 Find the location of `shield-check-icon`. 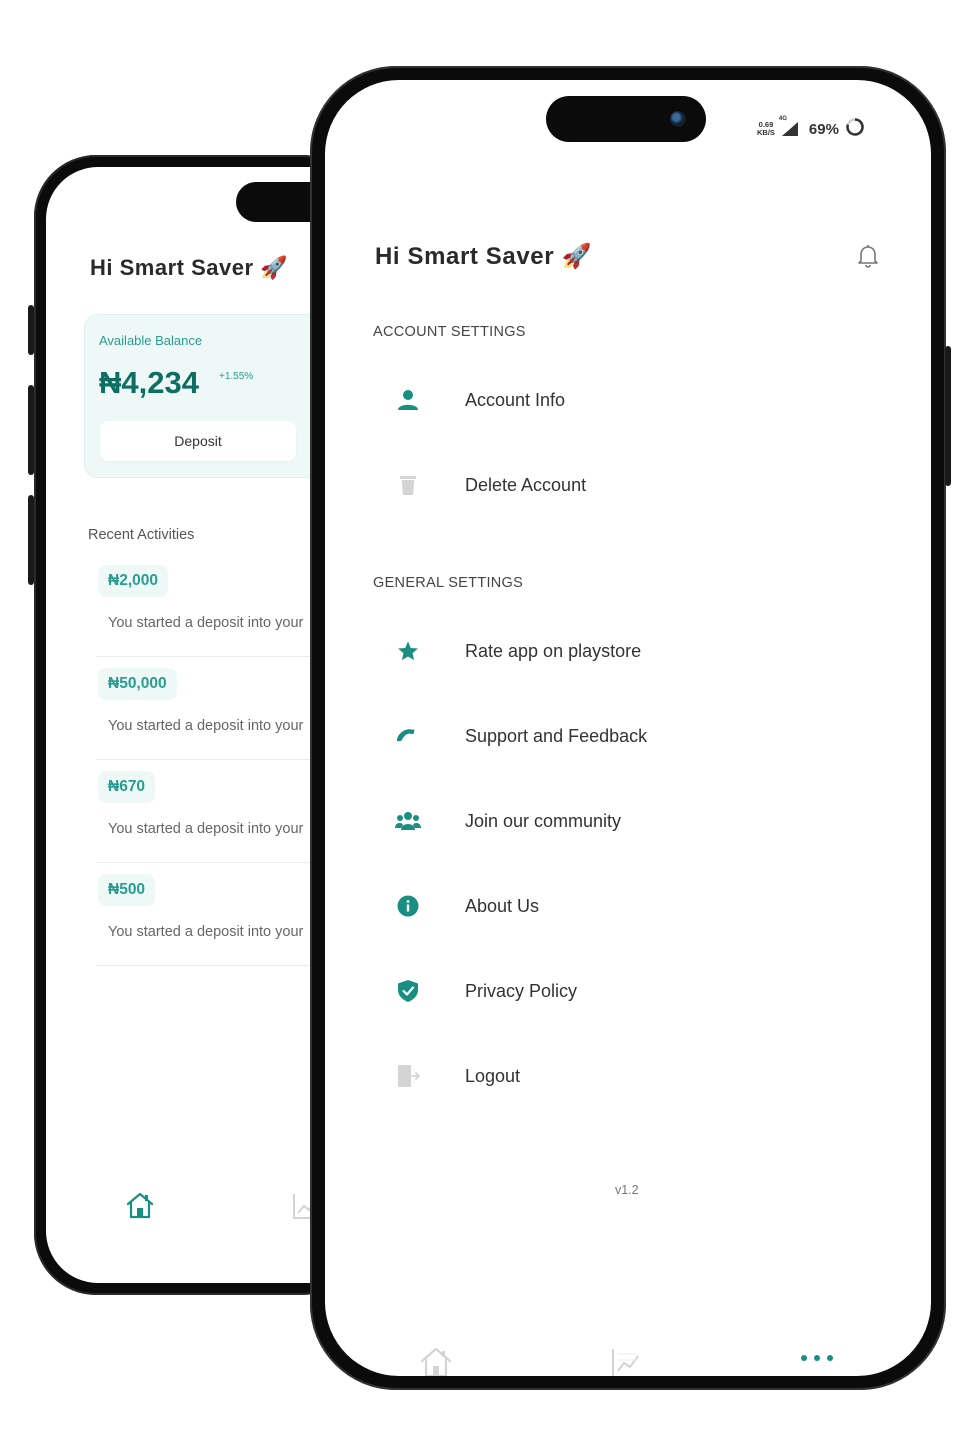

shield-check-icon is located at coordinates (408, 991).